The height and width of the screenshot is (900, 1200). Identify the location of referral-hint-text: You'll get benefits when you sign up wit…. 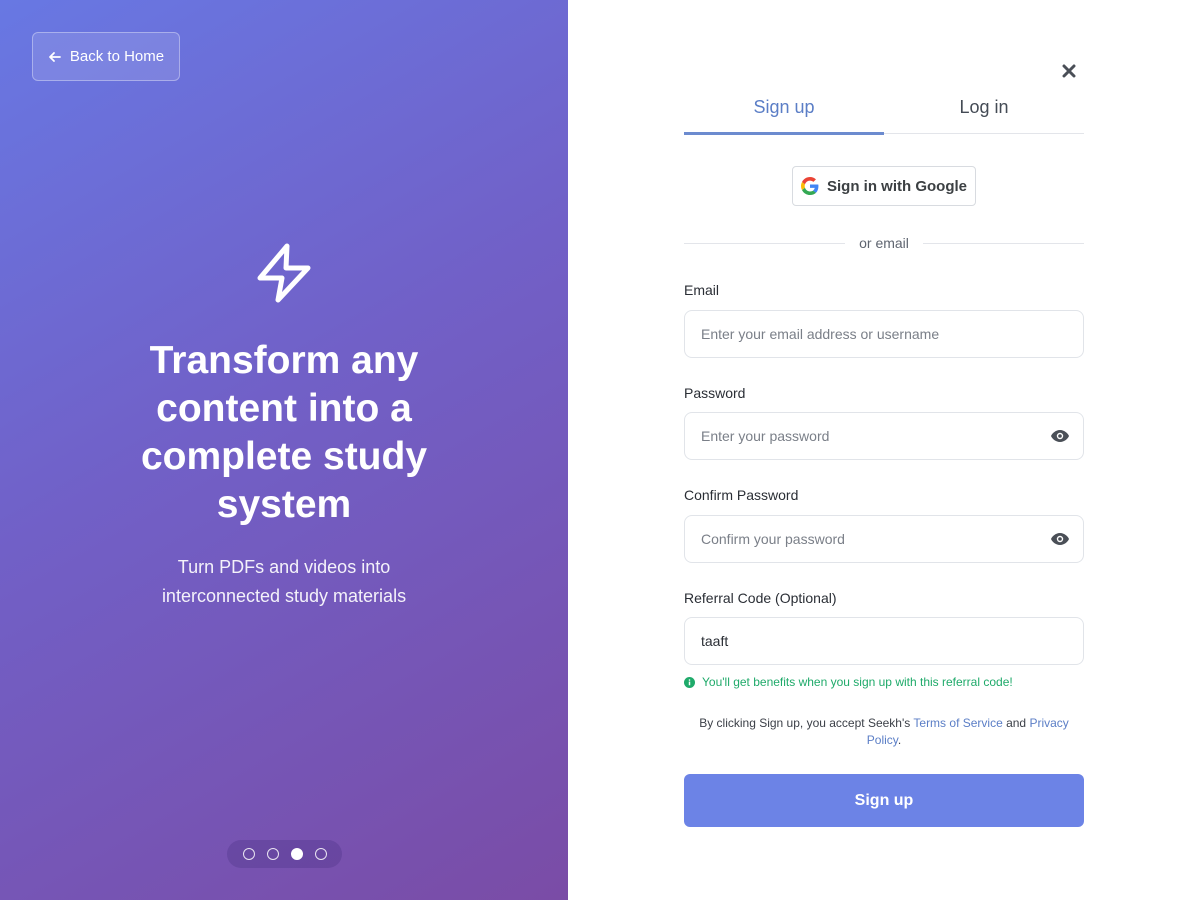
(857, 682).